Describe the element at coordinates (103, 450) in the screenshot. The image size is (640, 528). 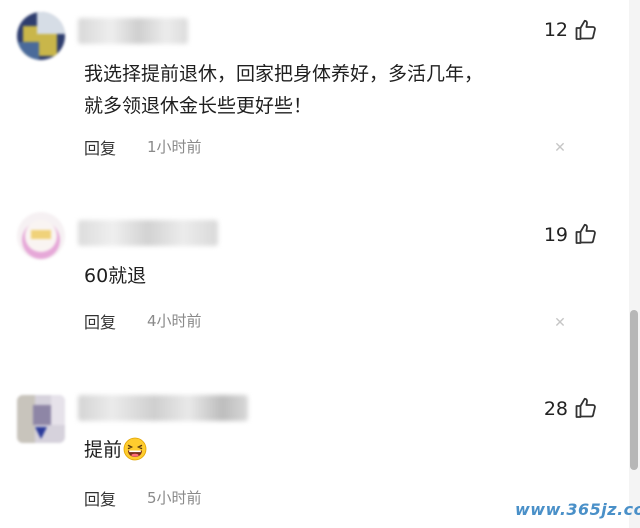
I see `comment-text: 提前` at that location.